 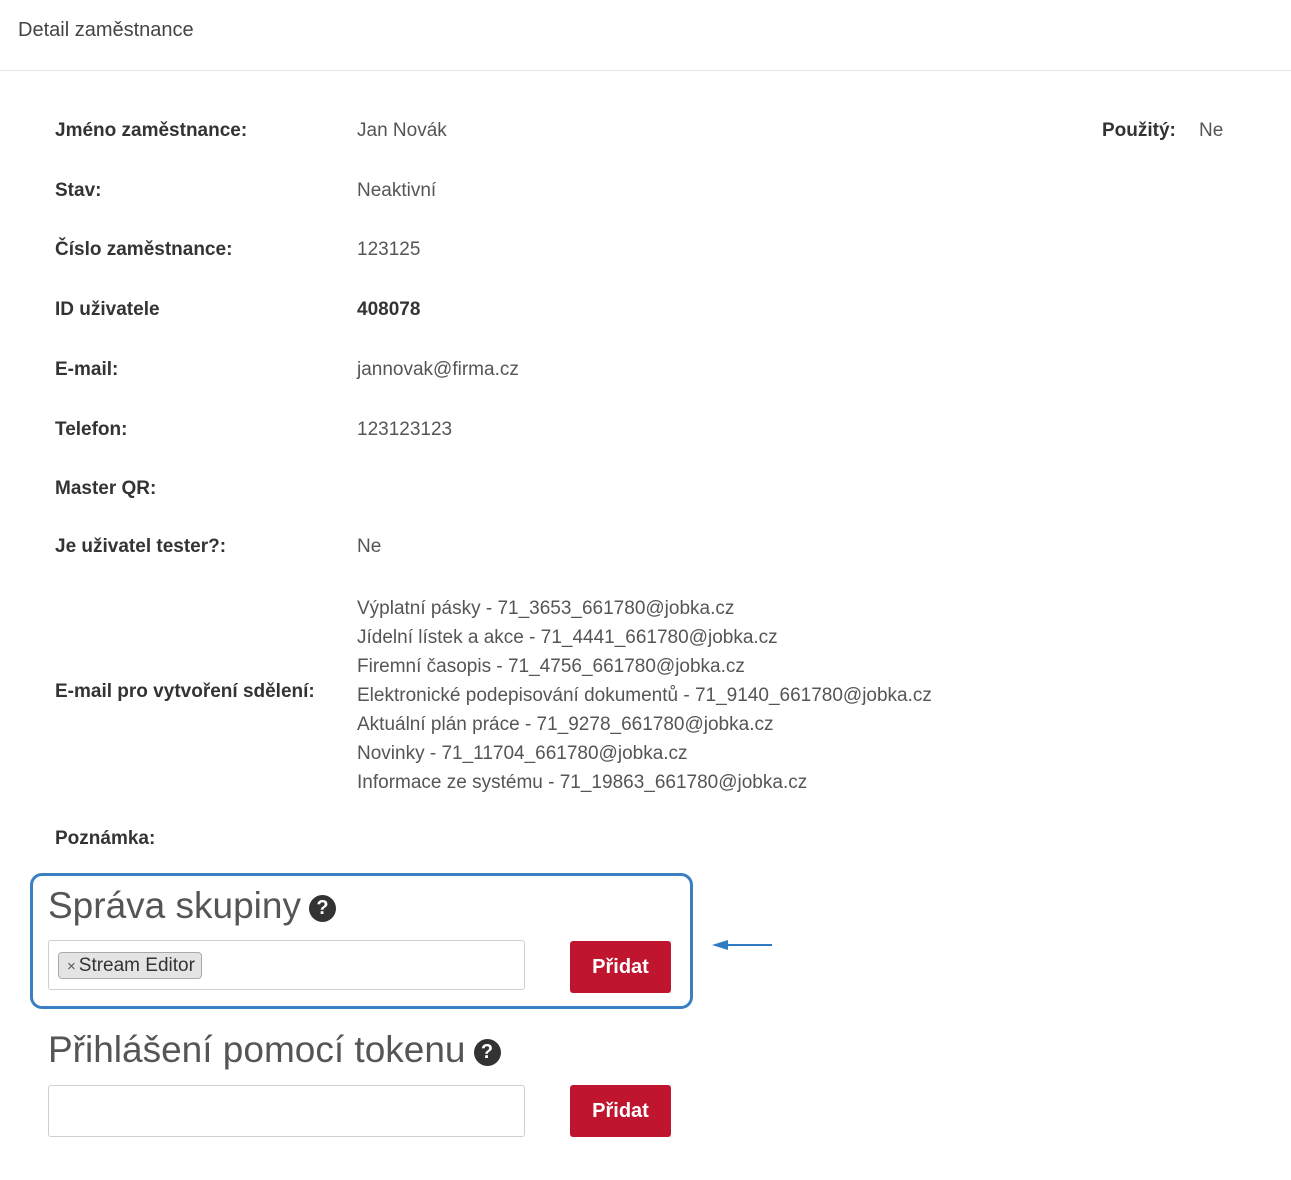 I want to click on token-input, so click(x=286, y=1111).